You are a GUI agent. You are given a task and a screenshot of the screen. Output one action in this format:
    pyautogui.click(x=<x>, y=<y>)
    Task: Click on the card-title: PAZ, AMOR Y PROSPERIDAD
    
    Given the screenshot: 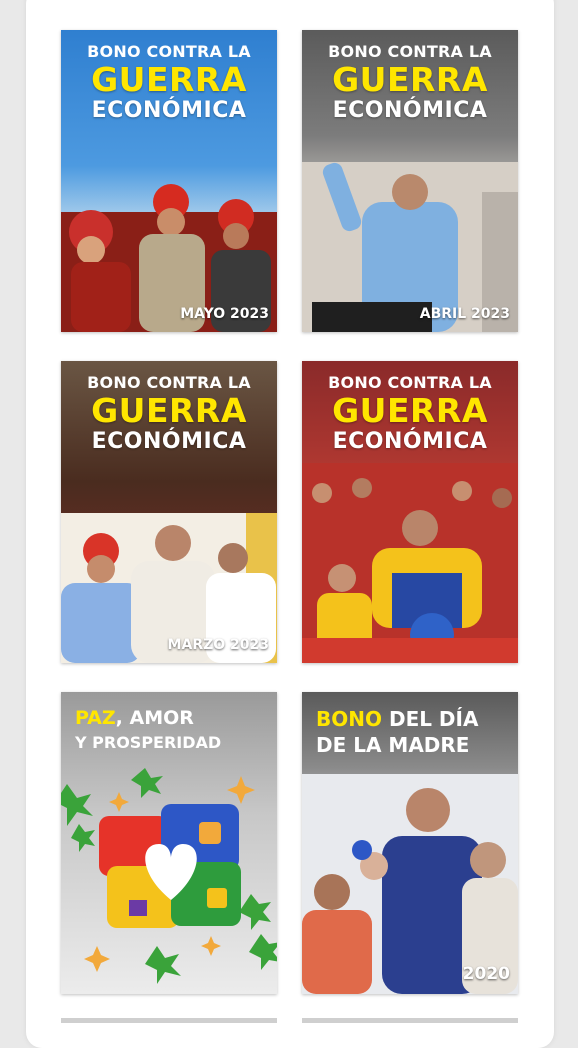 What is the action you would take?
    pyautogui.click(x=148, y=730)
    